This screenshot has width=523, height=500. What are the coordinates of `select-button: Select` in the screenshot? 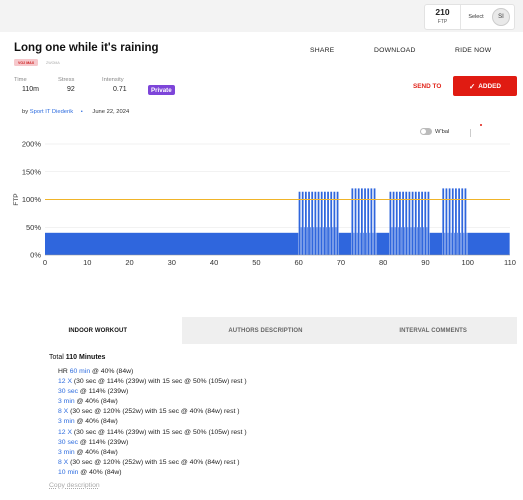 It's located at (476, 17).